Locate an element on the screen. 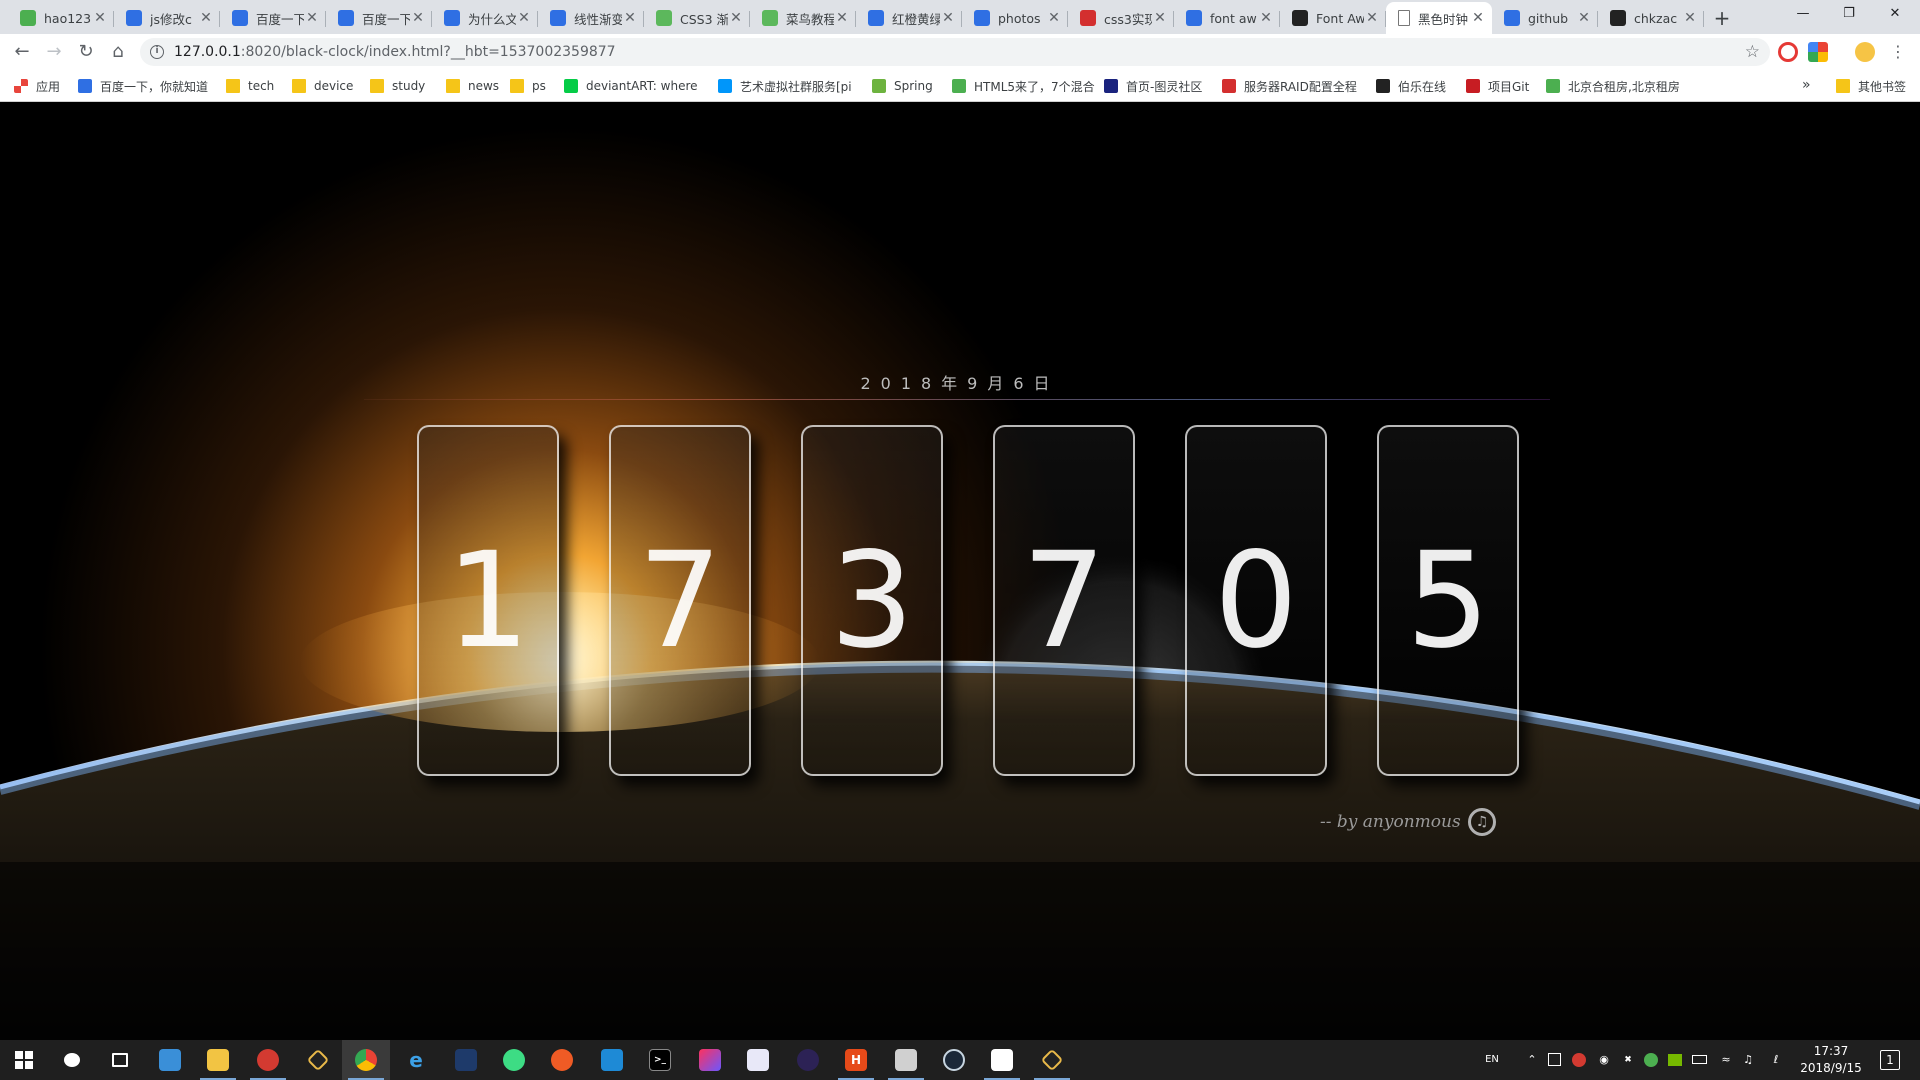 The width and height of the screenshot is (1920, 1080). bookmark-item: 艺术虚拟社群服务[pi is located at coordinates (785, 86).